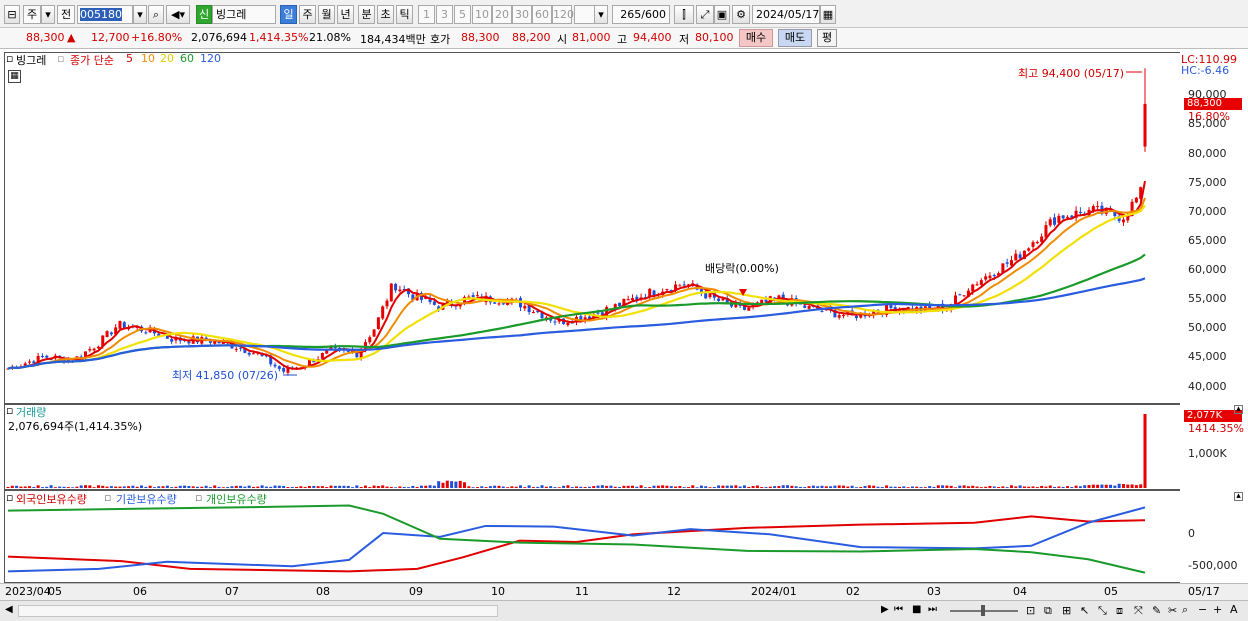 The height and width of the screenshot is (621, 1248). What do you see at coordinates (258, 611) in the screenshot?
I see `scroll-track` at bounding box center [258, 611].